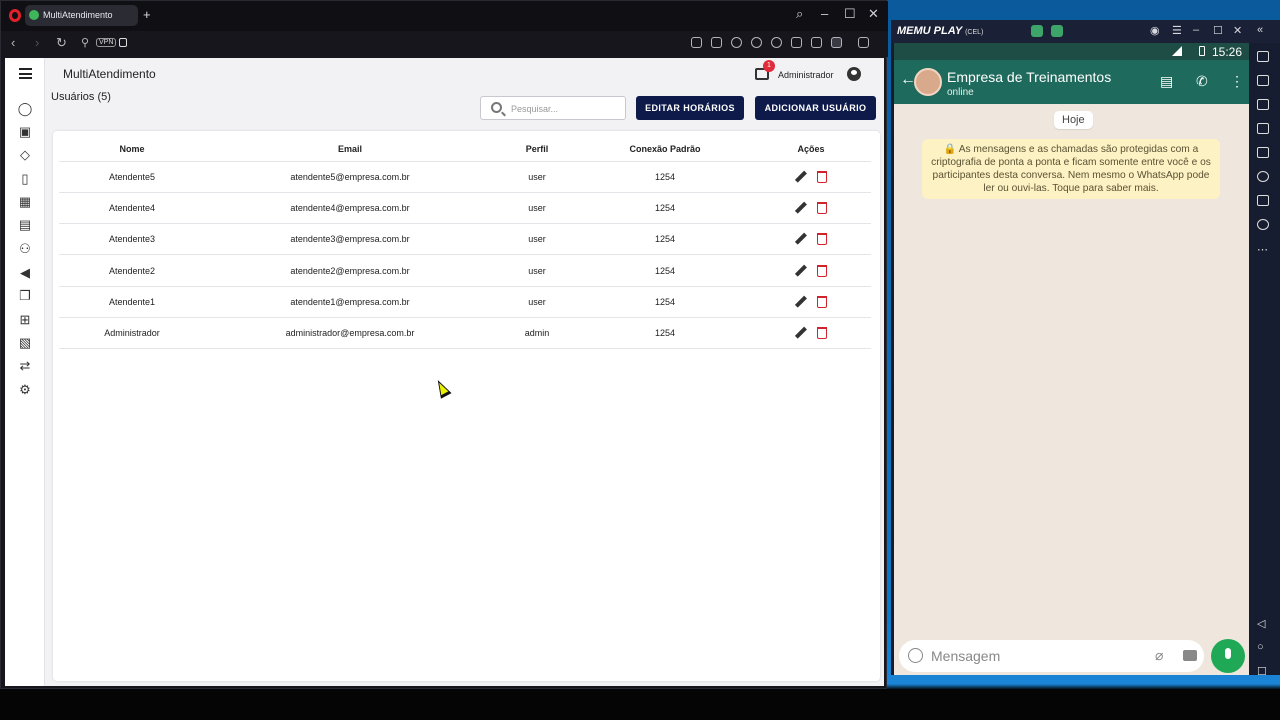  Describe the element at coordinates (1263, 104) in the screenshot. I see `multi-window-icon` at that location.